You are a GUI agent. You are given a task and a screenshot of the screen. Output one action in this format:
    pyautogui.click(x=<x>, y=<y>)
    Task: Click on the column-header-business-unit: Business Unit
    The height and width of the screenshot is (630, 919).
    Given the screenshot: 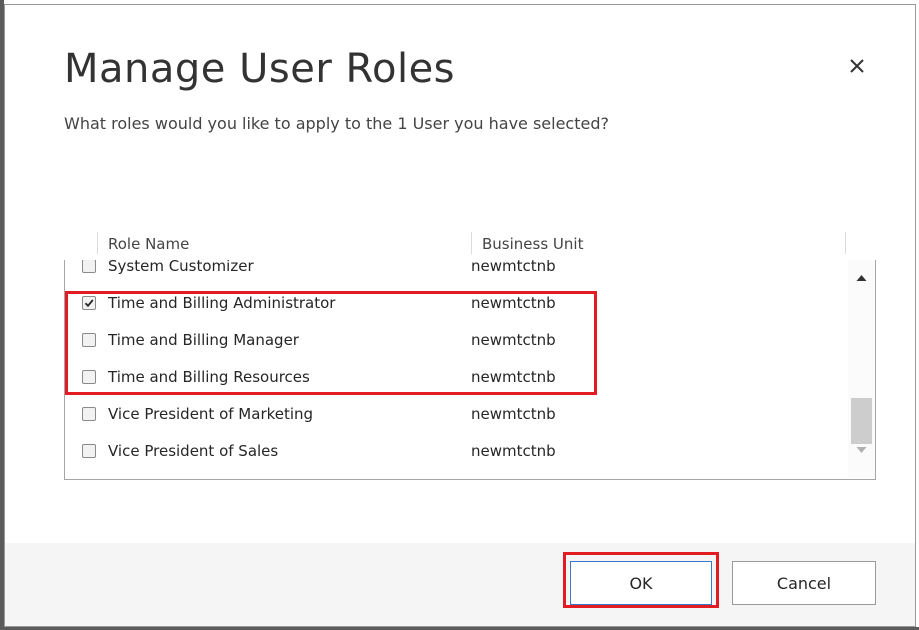 What is the action you would take?
    pyautogui.click(x=532, y=244)
    